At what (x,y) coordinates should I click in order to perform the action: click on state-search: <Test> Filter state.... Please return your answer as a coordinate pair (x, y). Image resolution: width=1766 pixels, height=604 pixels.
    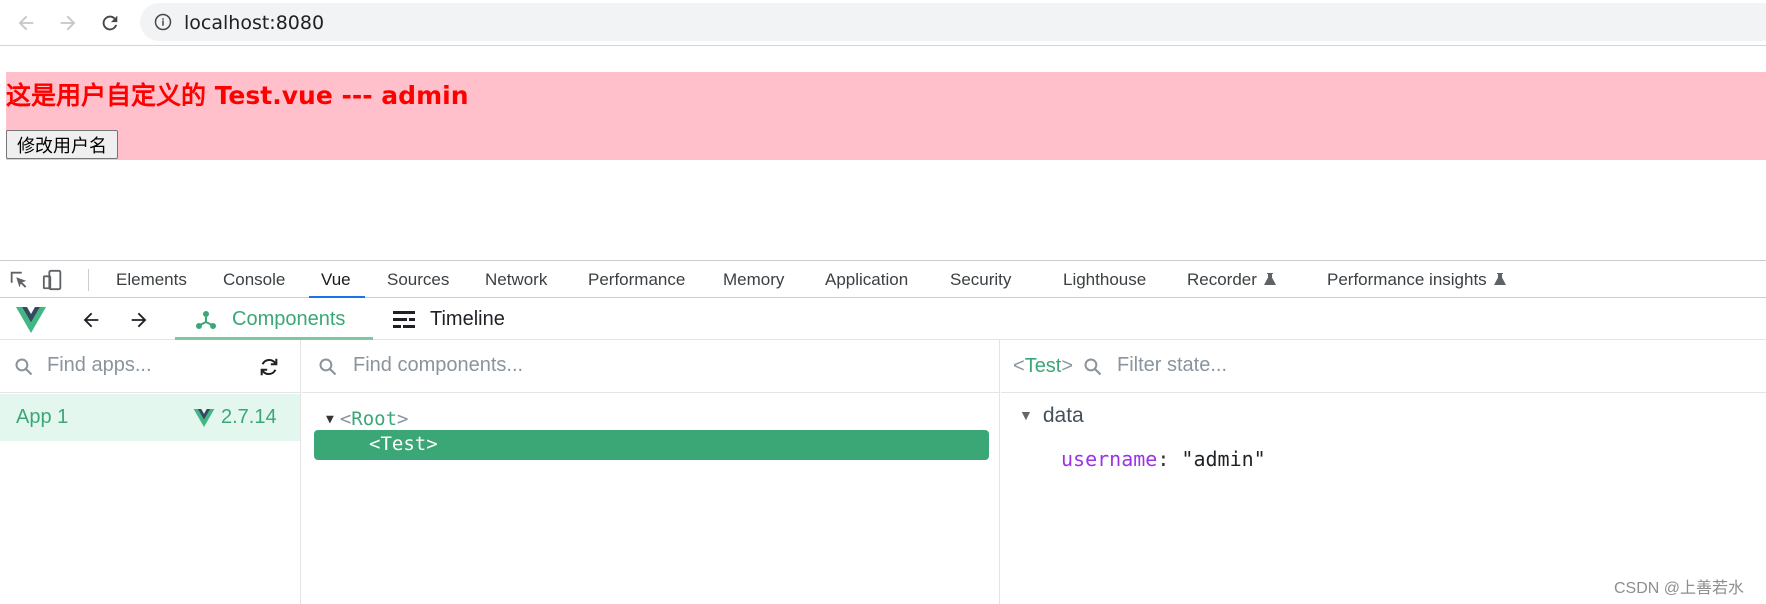
    Looking at the image, I should click on (1383, 366).